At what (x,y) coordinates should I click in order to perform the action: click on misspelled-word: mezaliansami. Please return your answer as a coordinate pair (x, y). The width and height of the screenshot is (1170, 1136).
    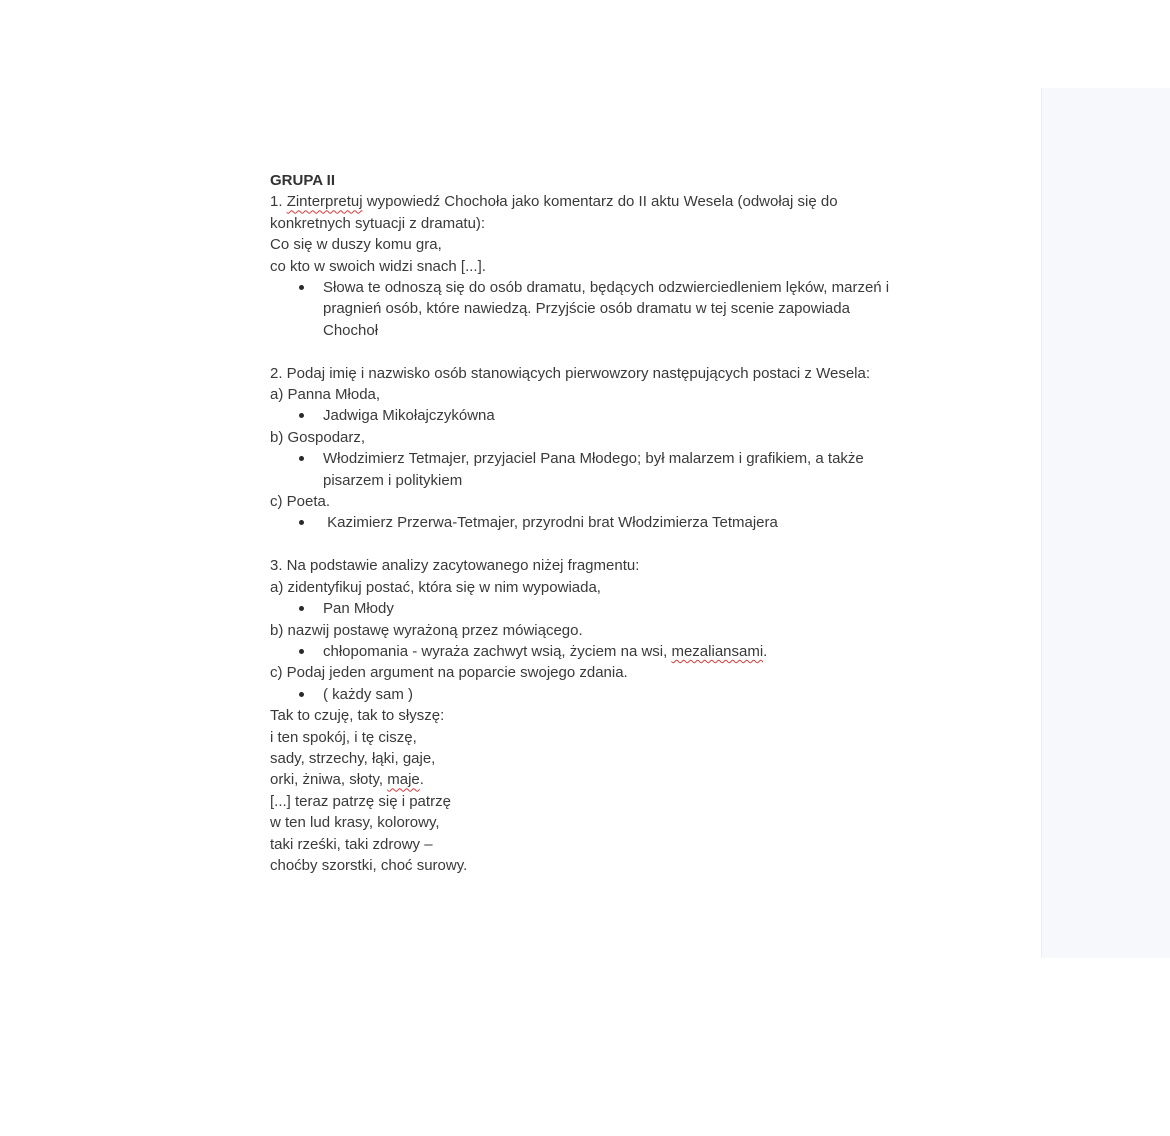
    Looking at the image, I should click on (717, 651).